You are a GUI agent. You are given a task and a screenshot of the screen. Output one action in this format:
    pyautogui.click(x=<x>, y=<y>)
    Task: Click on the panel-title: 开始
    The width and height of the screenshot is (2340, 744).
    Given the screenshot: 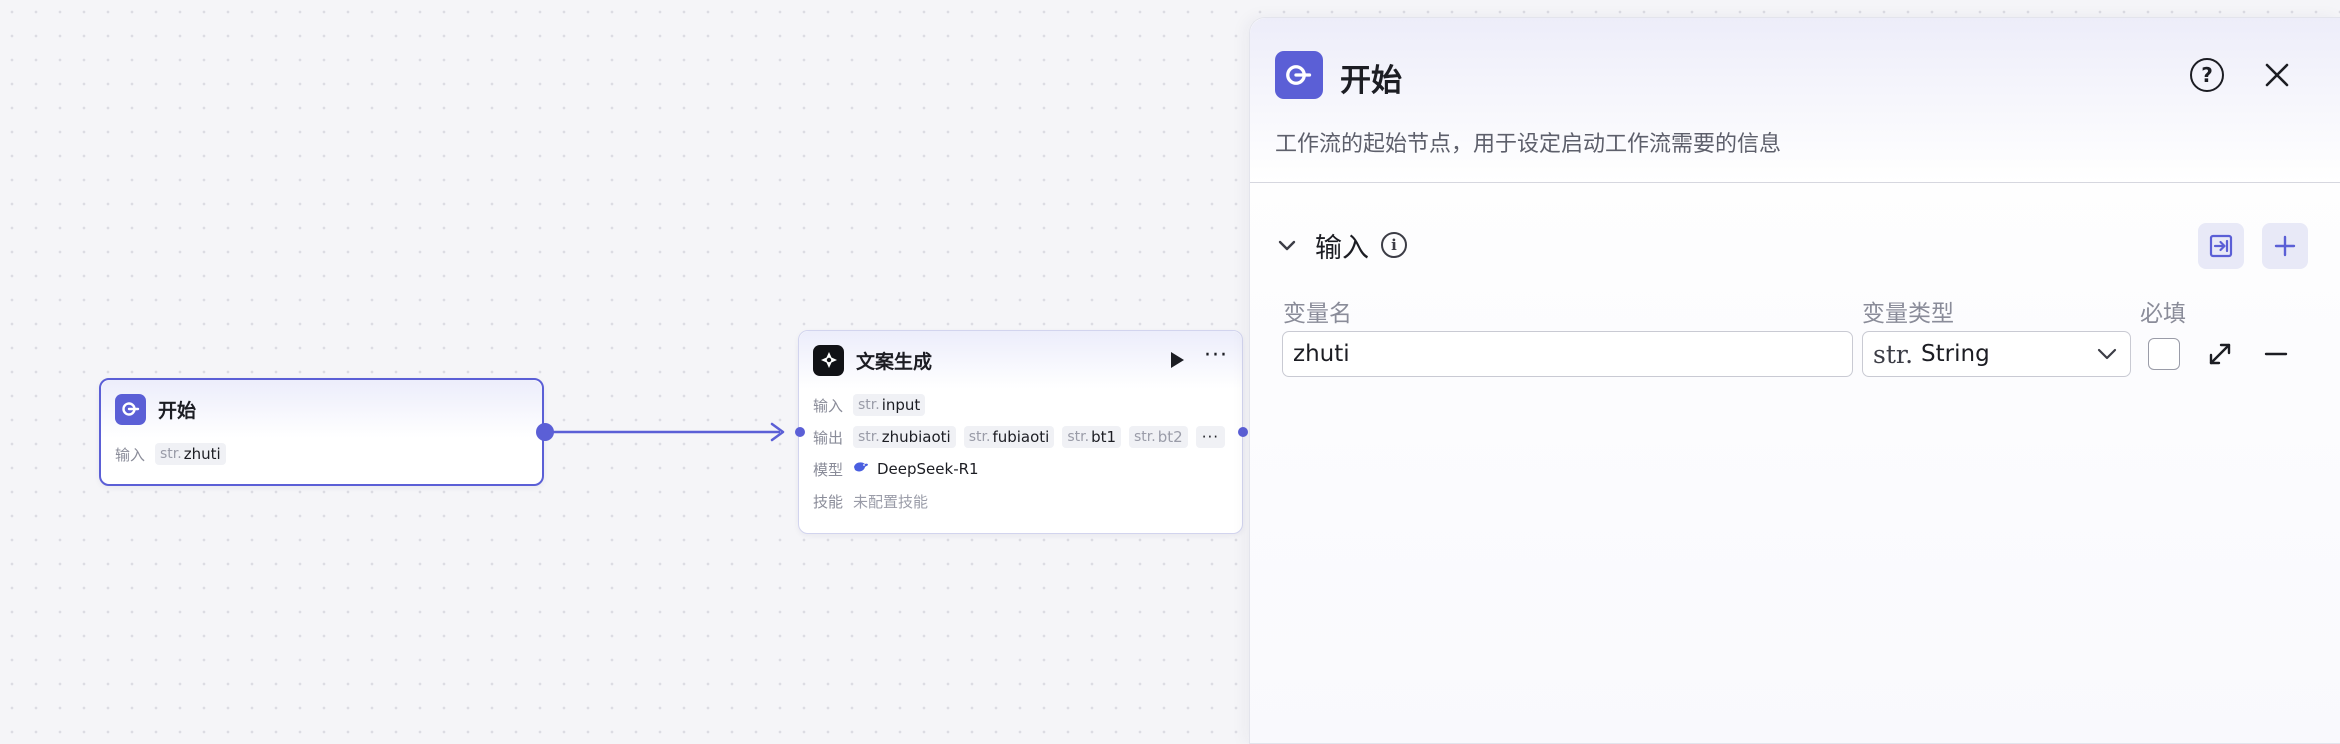 What is the action you would take?
    pyautogui.click(x=1371, y=81)
    